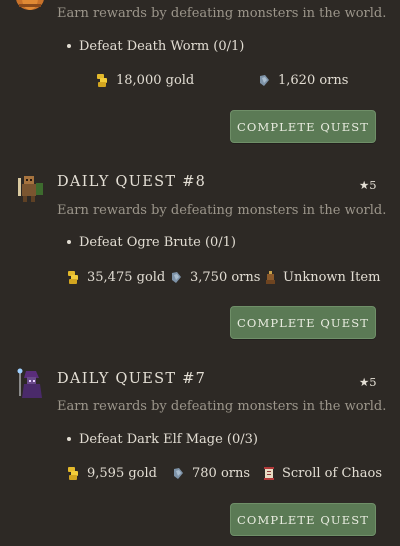  What do you see at coordinates (132, 379) in the screenshot?
I see `quest-title: DAILY QUEST #7` at bounding box center [132, 379].